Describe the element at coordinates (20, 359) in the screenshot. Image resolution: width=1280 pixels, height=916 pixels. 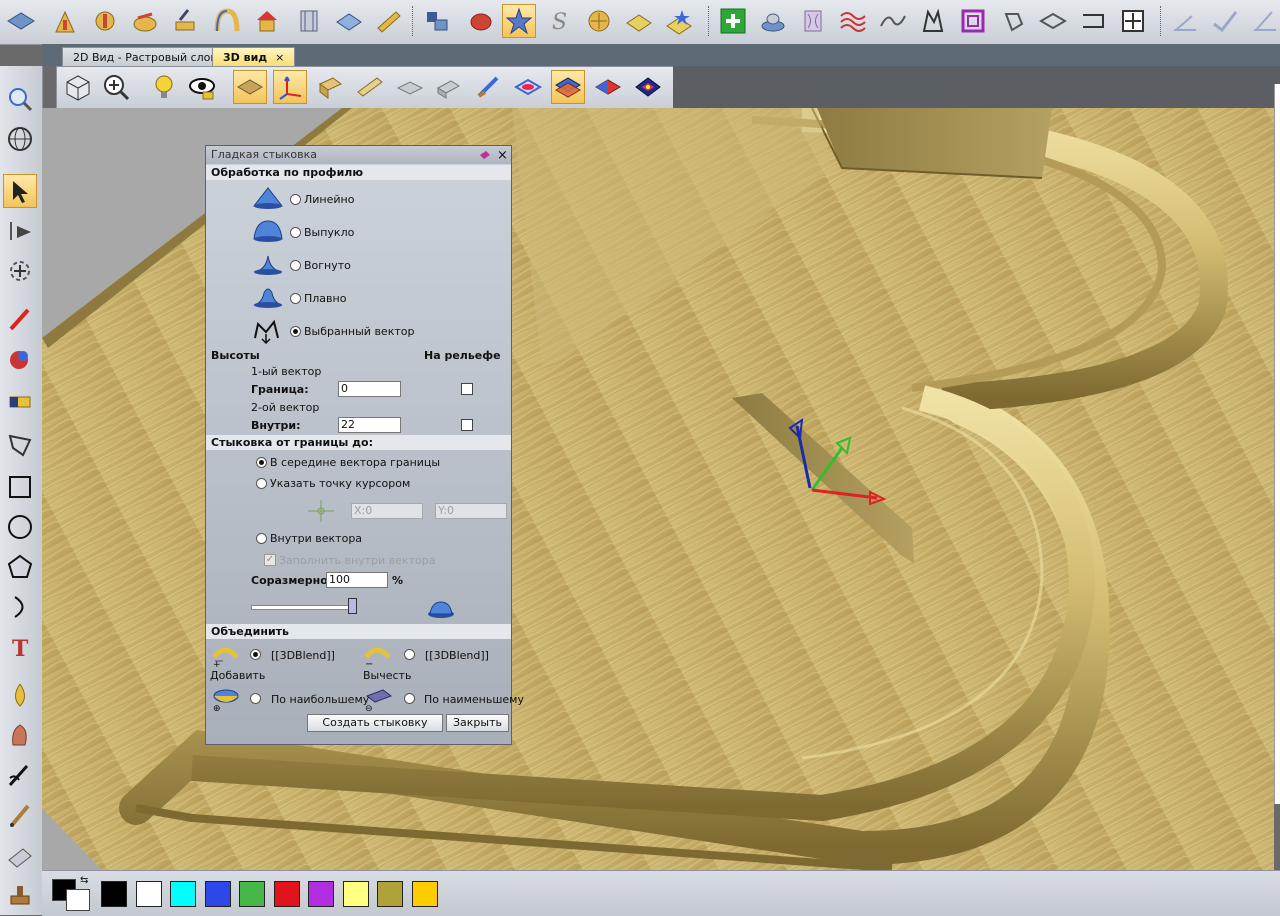
I see `fill-color-icon` at that location.